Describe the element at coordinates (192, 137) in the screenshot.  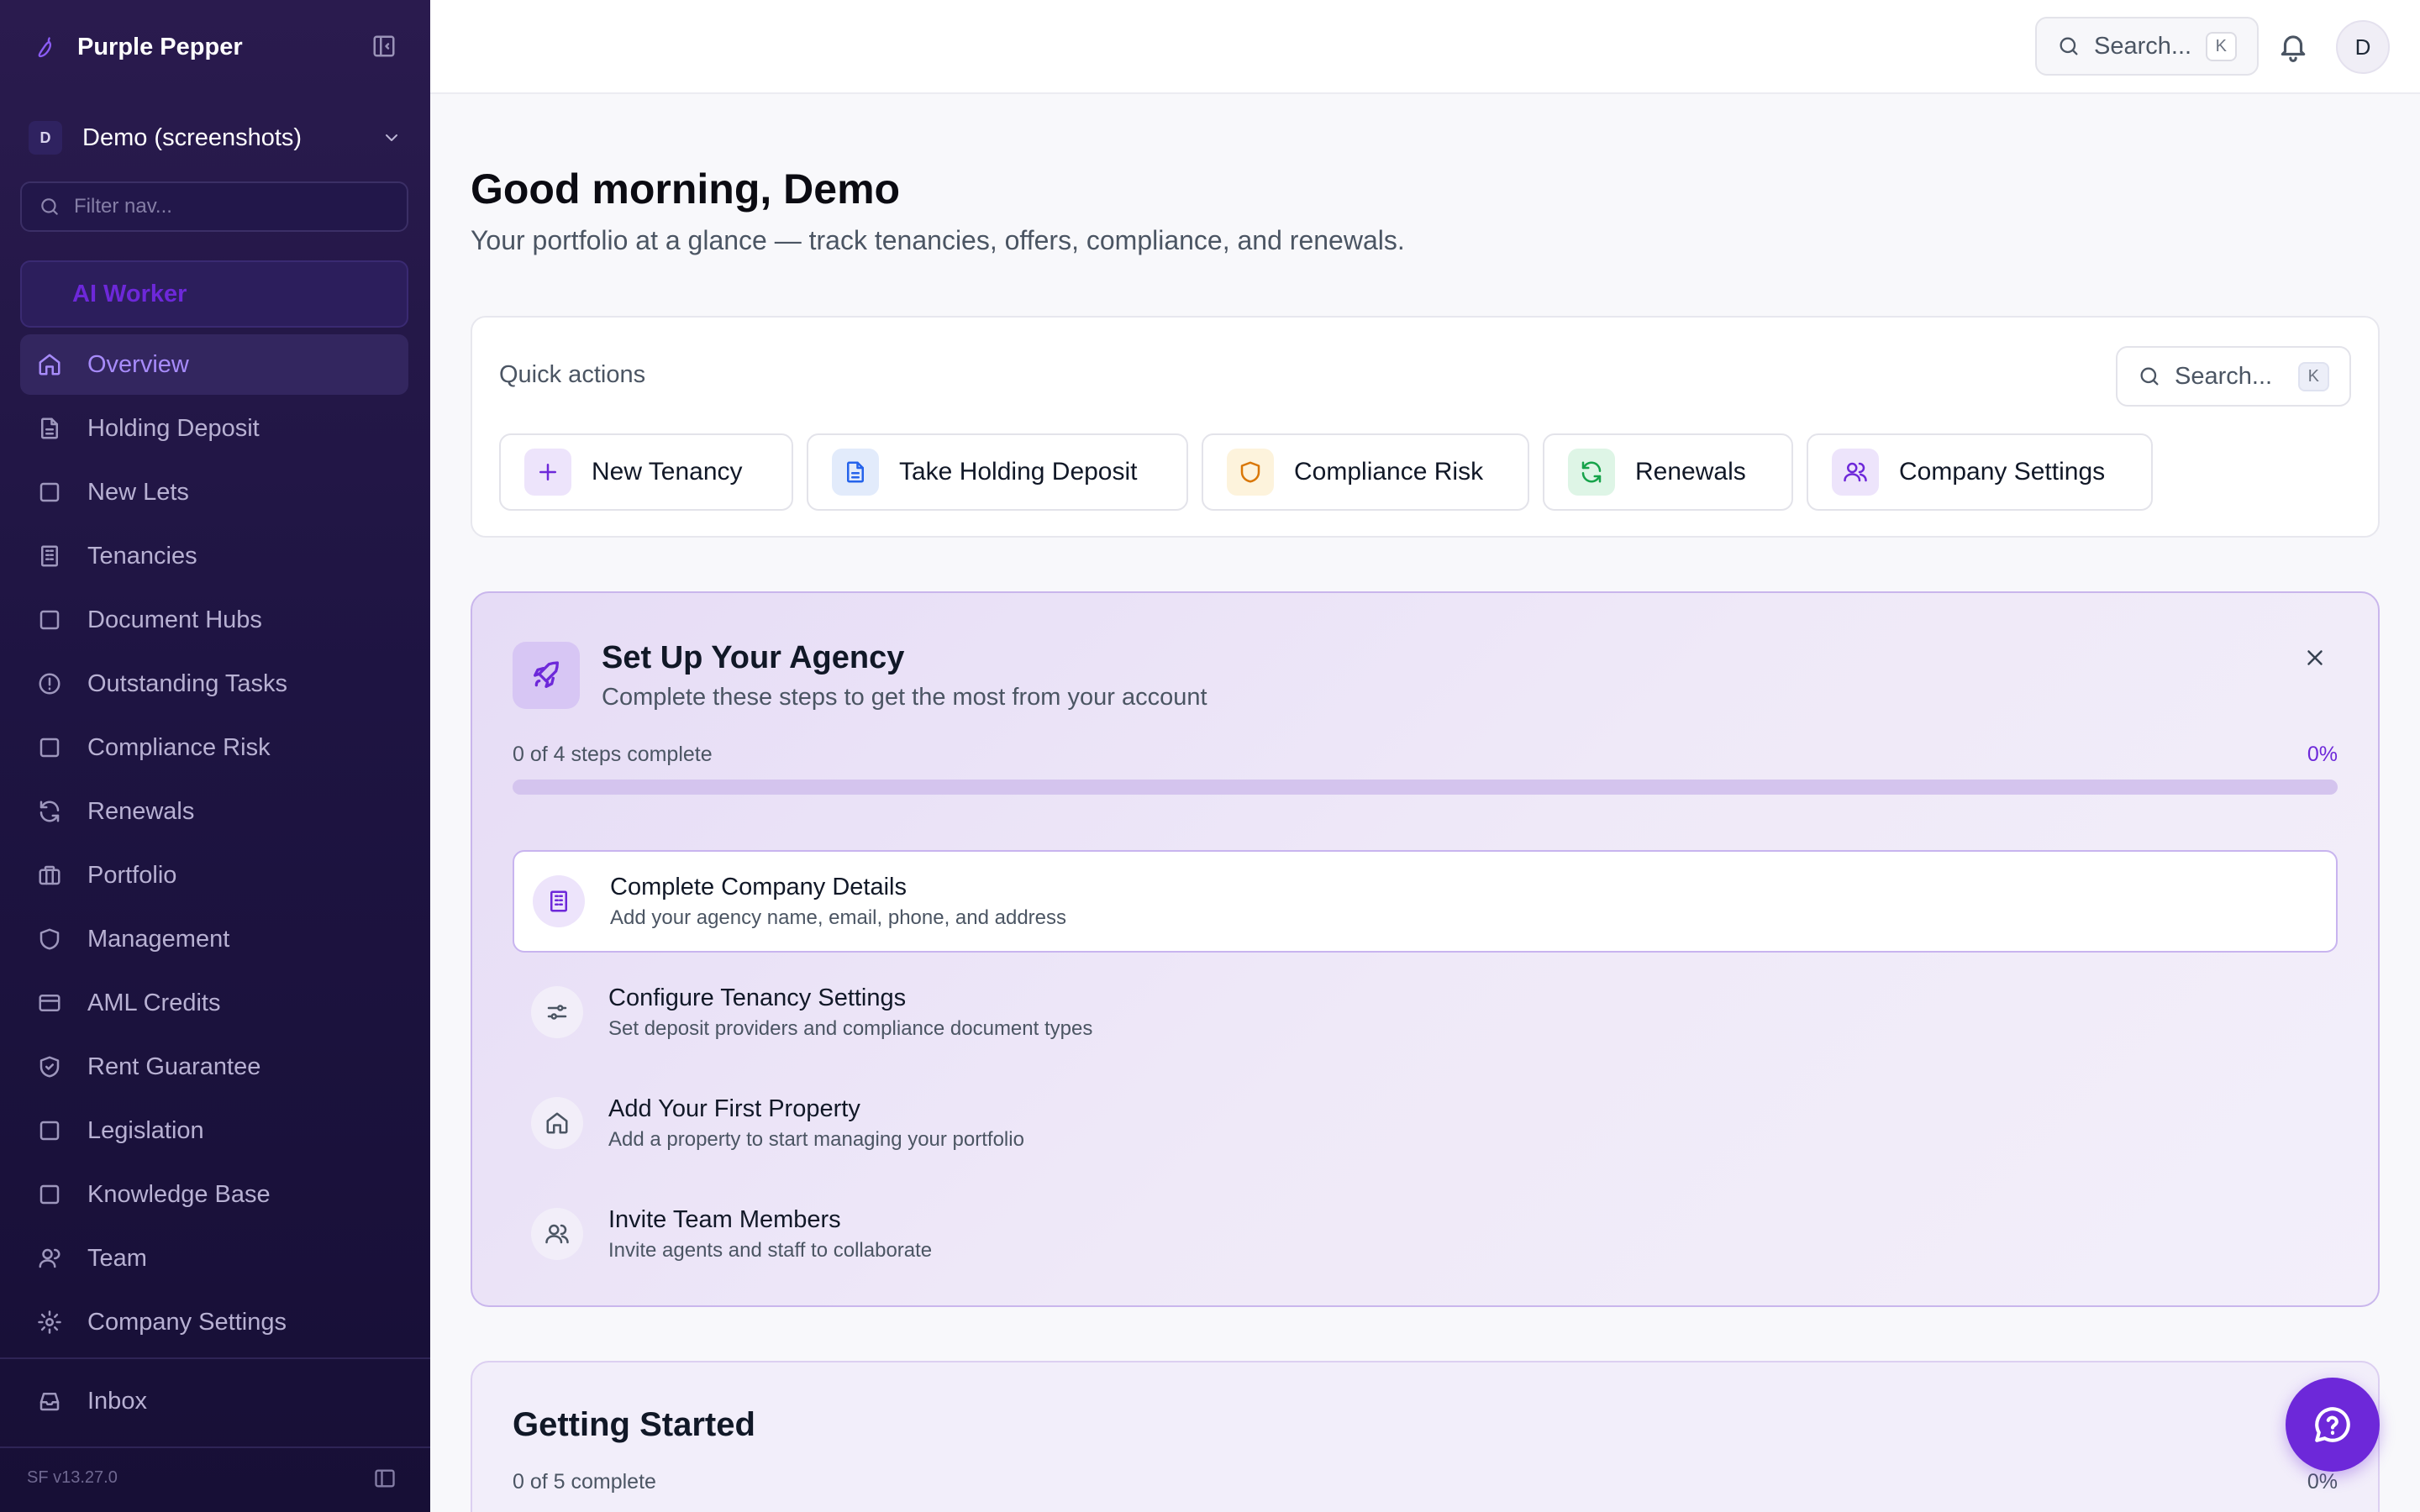
I see `workspace-name: Demo (screenshots)` at that location.